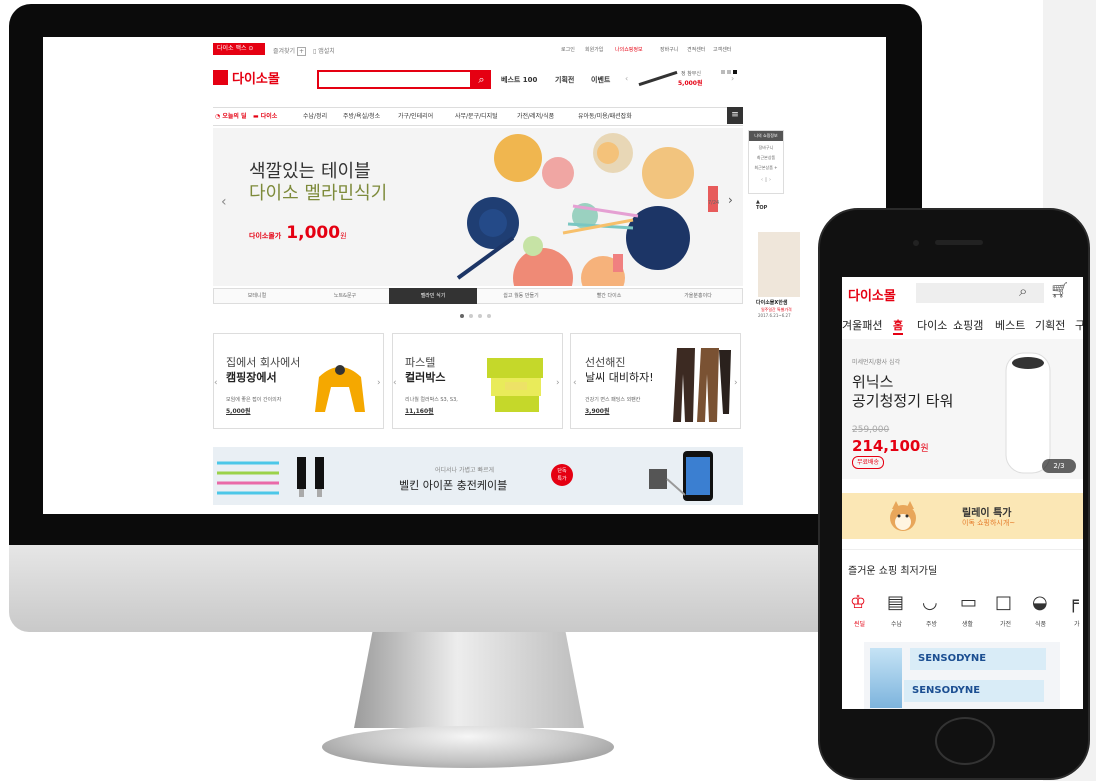  I want to click on toothbrush-pack-image, so click(886, 678).